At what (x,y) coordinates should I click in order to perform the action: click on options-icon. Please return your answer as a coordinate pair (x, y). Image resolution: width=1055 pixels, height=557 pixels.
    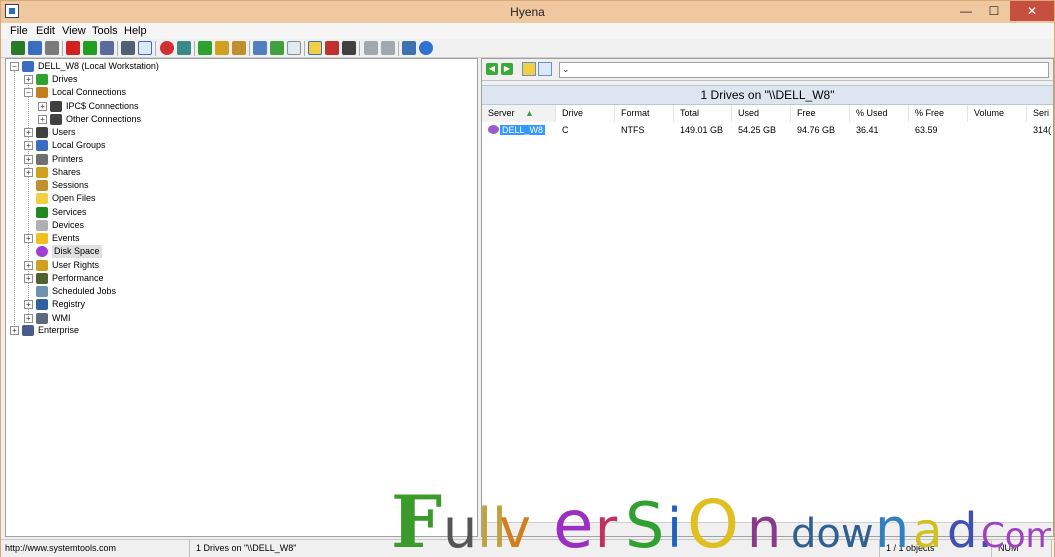
    Looking at the image, I should click on (409, 48).